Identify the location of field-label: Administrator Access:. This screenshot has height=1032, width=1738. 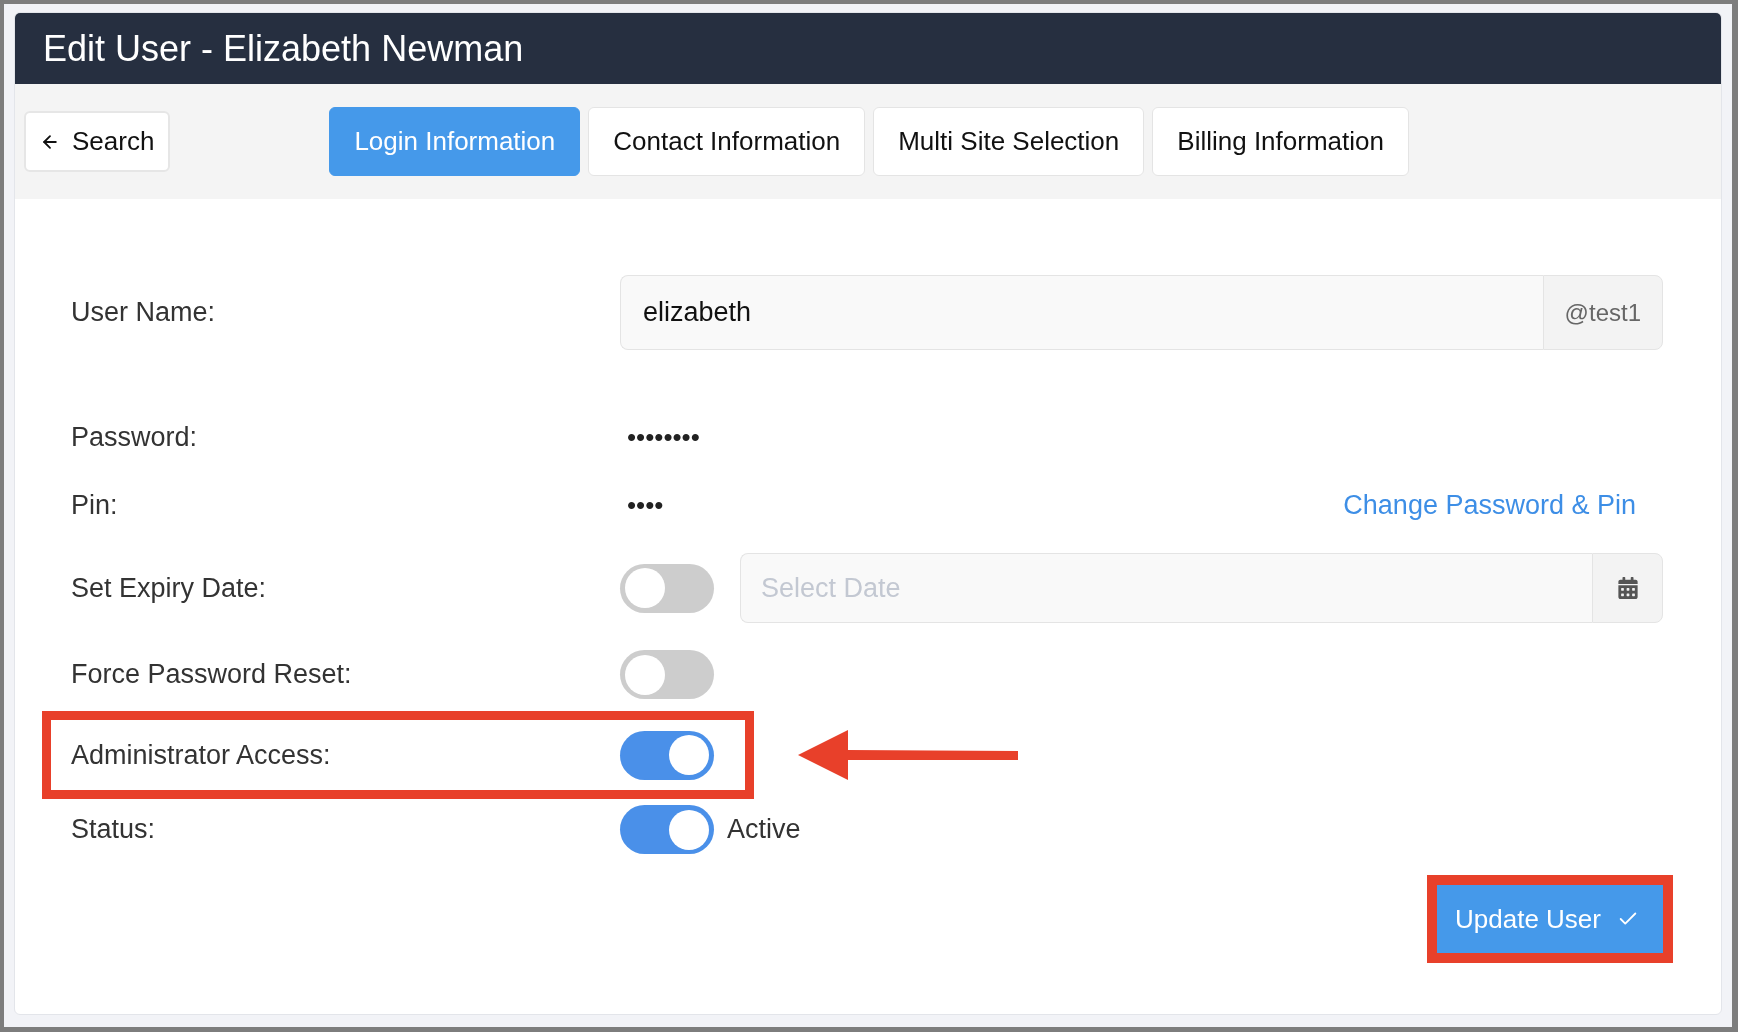
(201, 755).